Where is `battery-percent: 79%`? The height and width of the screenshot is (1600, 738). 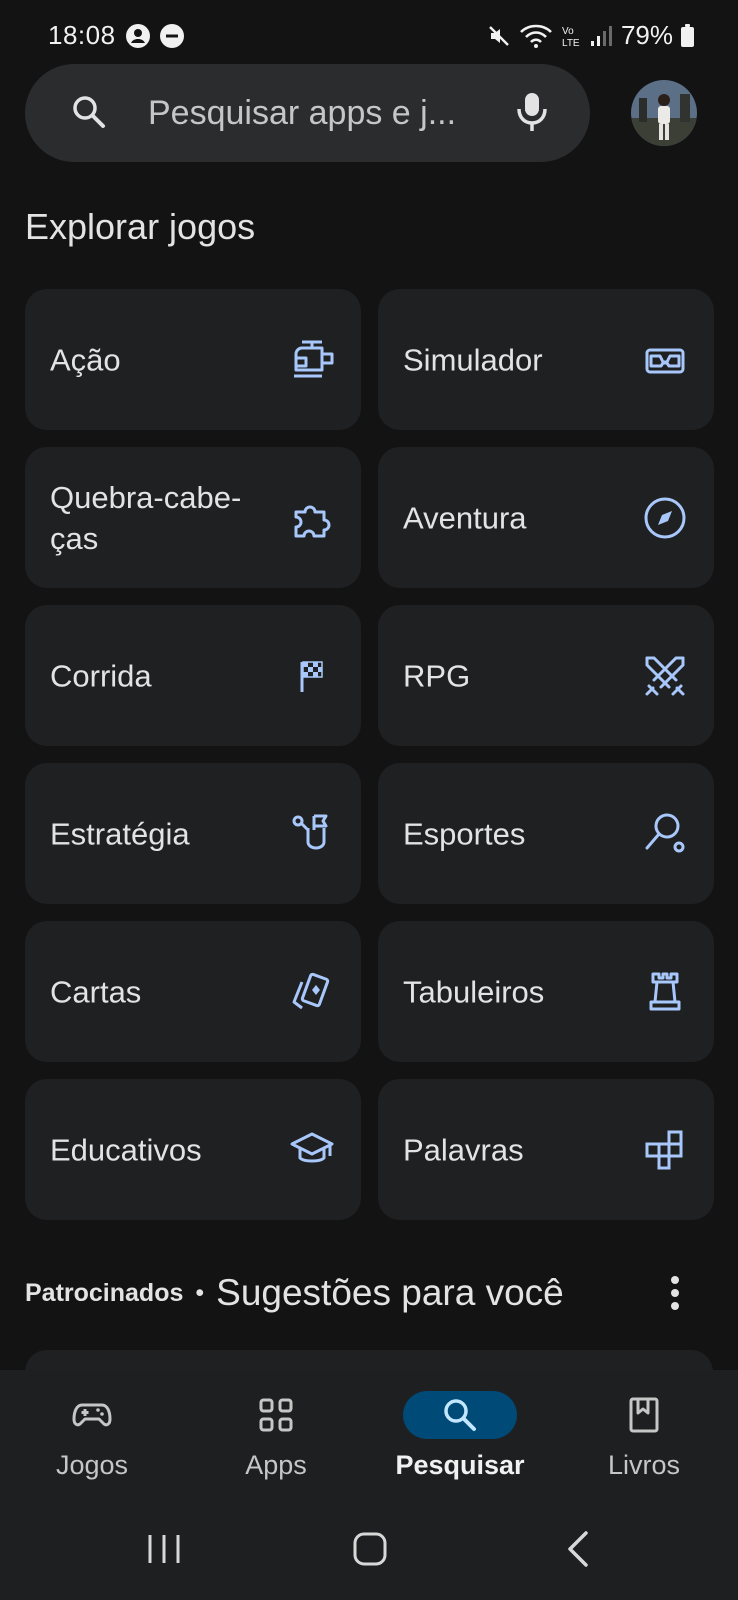
battery-percent: 79% is located at coordinates (646, 35).